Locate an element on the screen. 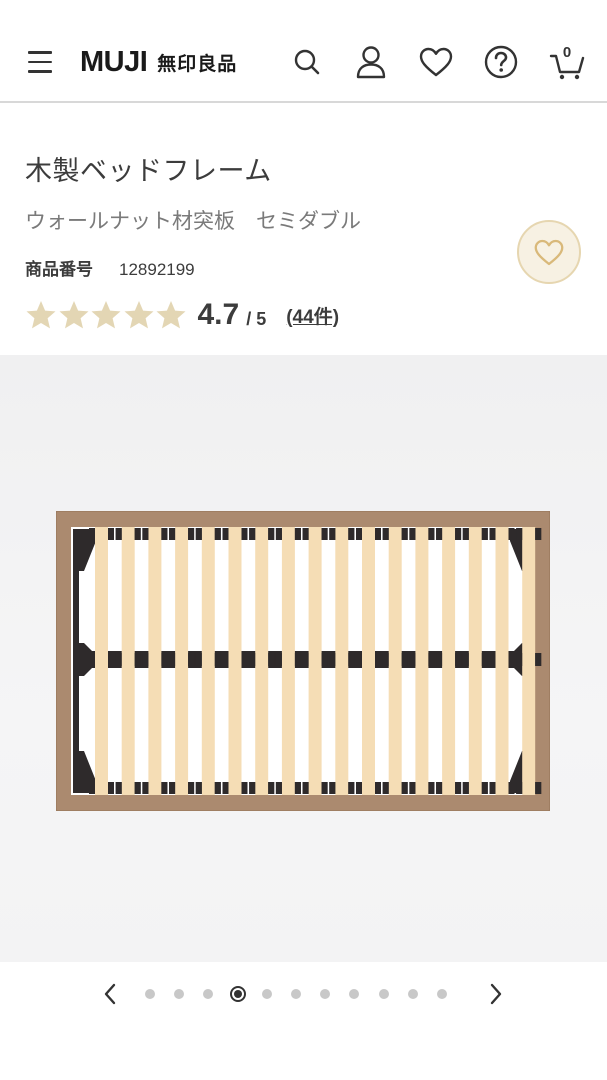 The image size is (607, 1080). hamburger-menu-icon is located at coordinates (40, 62).